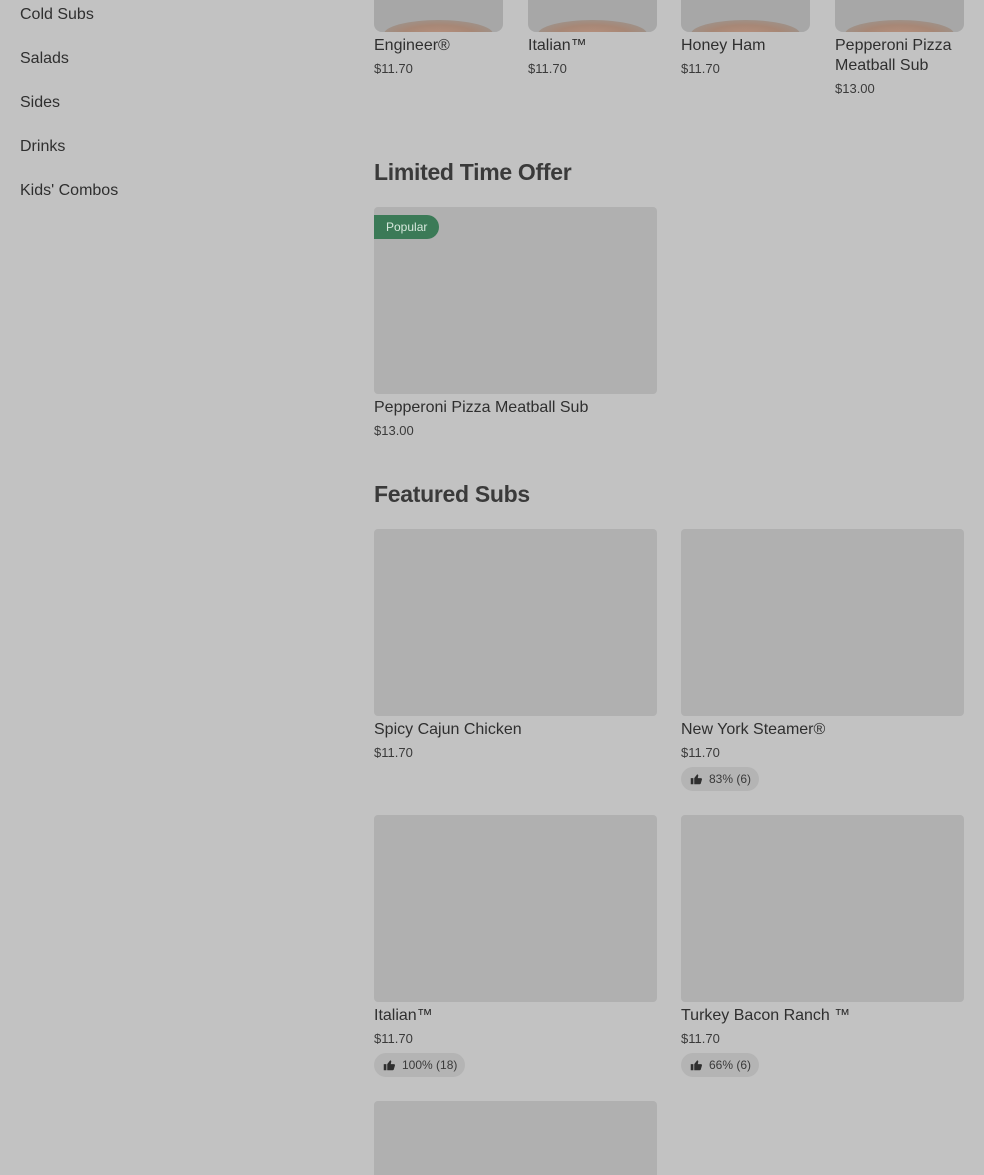 Image resolution: width=984 pixels, height=1175 pixels. What do you see at coordinates (753, 730) in the screenshot?
I see `menu-item-title: New York Steamer®` at bounding box center [753, 730].